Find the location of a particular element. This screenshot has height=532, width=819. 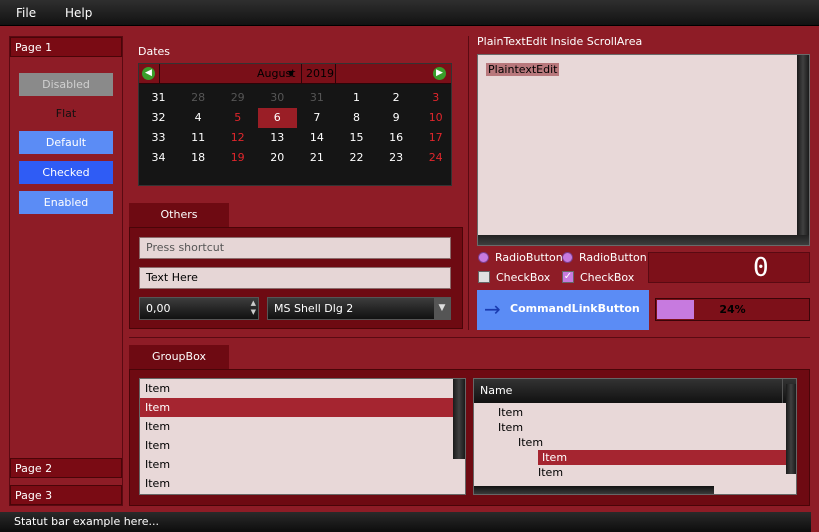

command-link-button: → CommandLinkButton is located at coordinates (563, 310).